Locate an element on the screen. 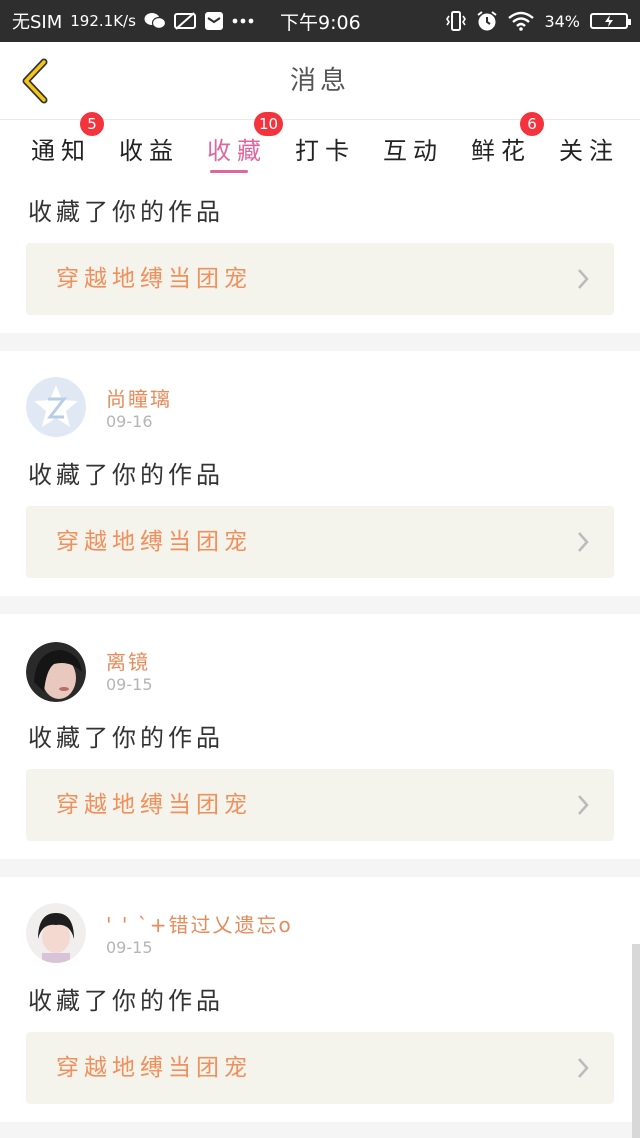  active-tab-indicator is located at coordinates (229, 171).